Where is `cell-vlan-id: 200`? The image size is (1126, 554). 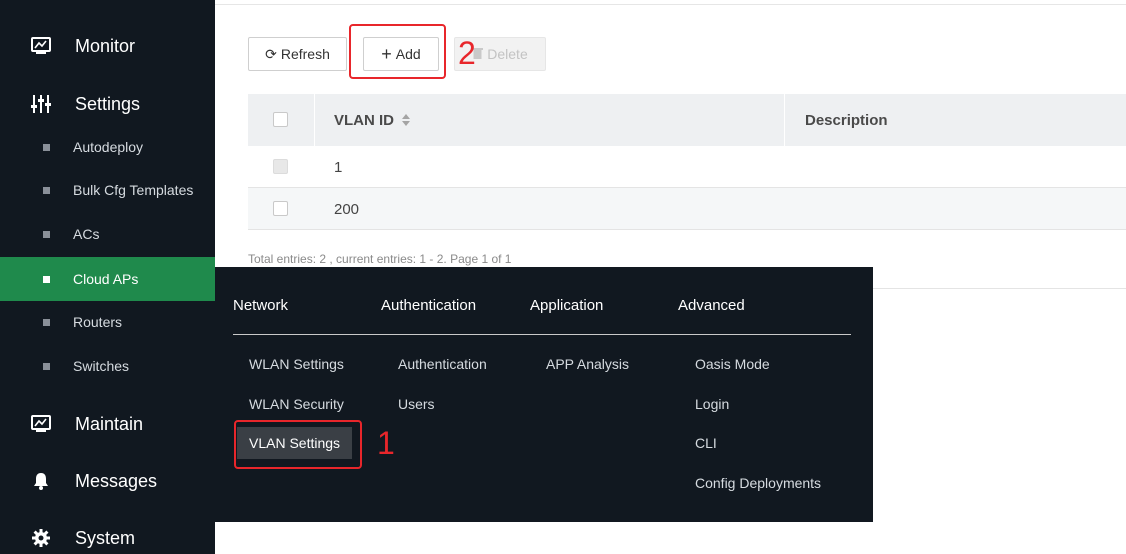
cell-vlan-id: 200 is located at coordinates (347, 209).